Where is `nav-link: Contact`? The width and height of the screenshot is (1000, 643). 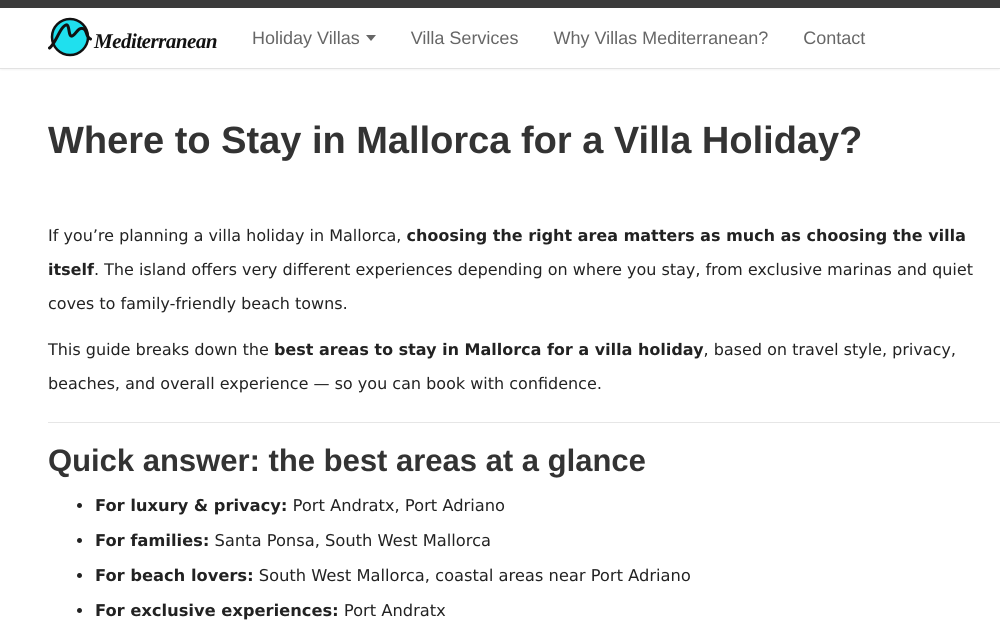
nav-link: Contact is located at coordinates (834, 38).